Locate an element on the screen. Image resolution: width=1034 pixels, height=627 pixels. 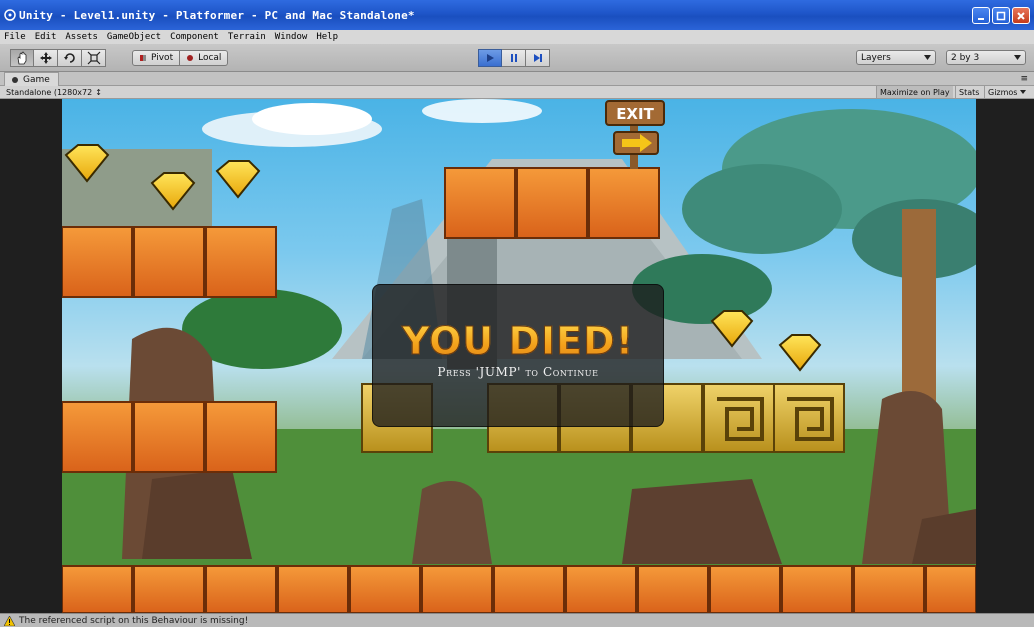
transform-tools is located at coordinates (58, 58).